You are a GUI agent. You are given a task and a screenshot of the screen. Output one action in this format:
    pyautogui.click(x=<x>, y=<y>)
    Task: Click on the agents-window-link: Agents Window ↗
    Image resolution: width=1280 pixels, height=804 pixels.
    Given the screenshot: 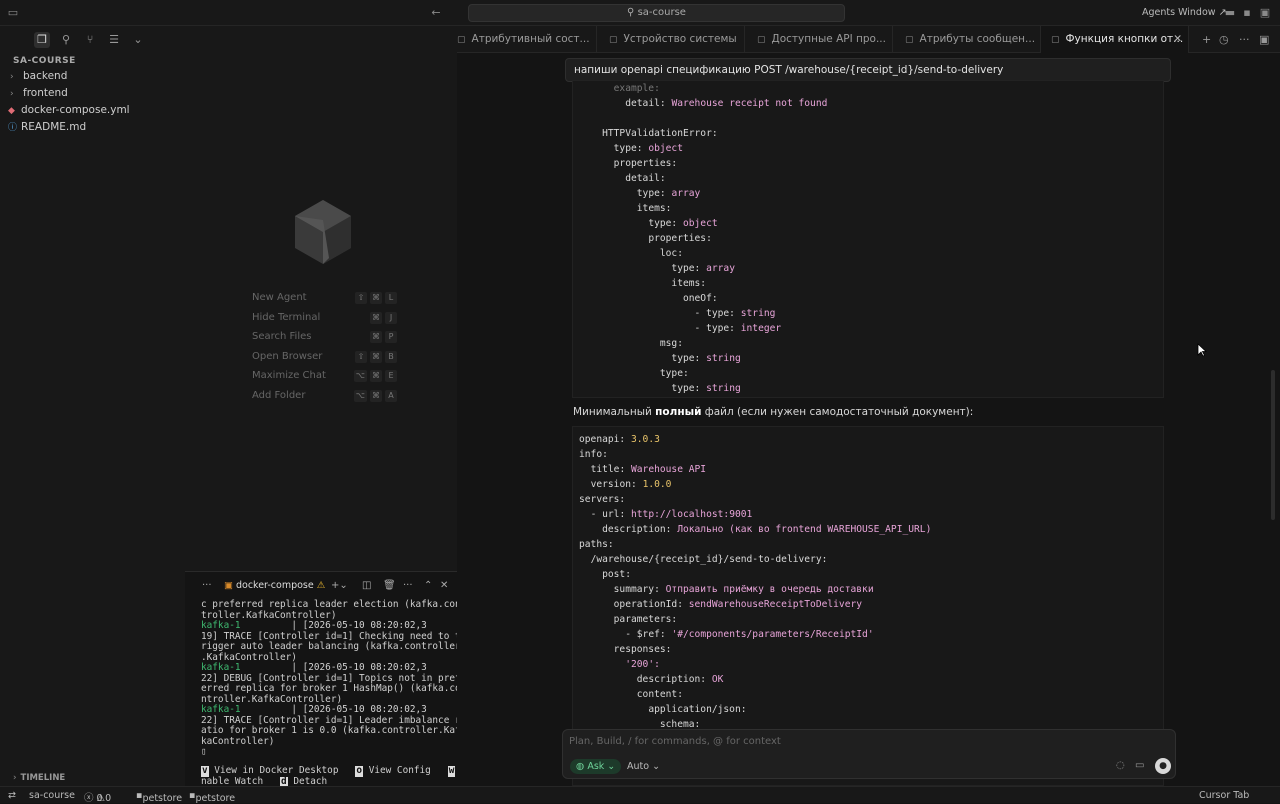 What is the action you would take?
    pyautogui.click(x=1184, y=12)
    